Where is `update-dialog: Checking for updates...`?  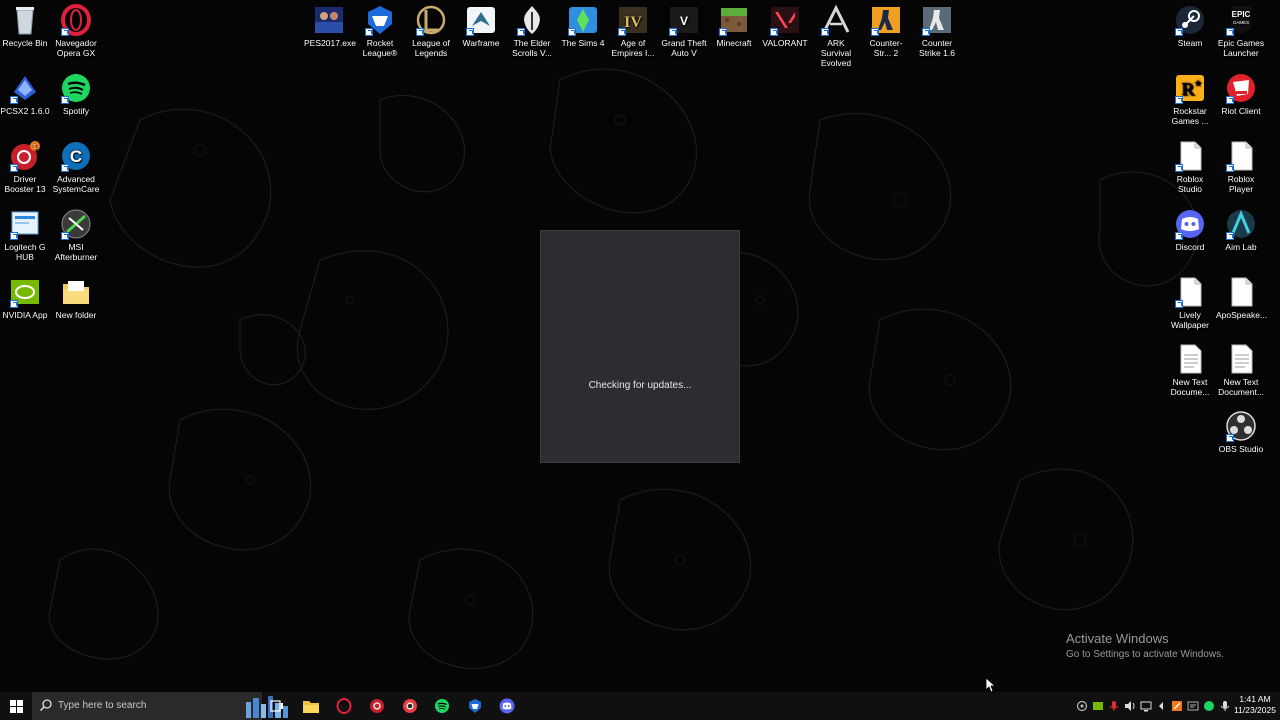 update-dialog: Checking for updates... is located at coordinates (640, 346).